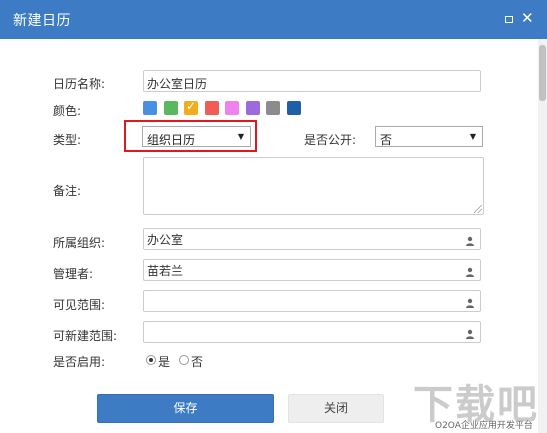  Describe the element at coordinates (79, 305) in the screenshot. I see `visible-label: 可见范围:` at that location.